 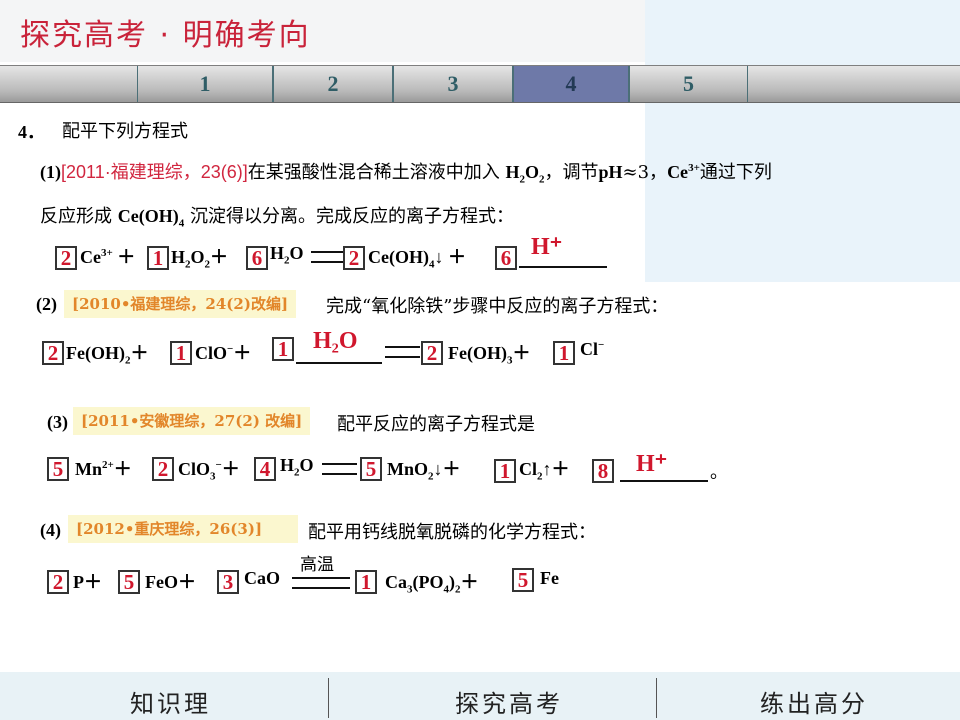 What do you see at coordinates (151, 218) in the screenshot?
I see `formula-ceoh4: Ce(OH)4` at bounding box center [151, 218].